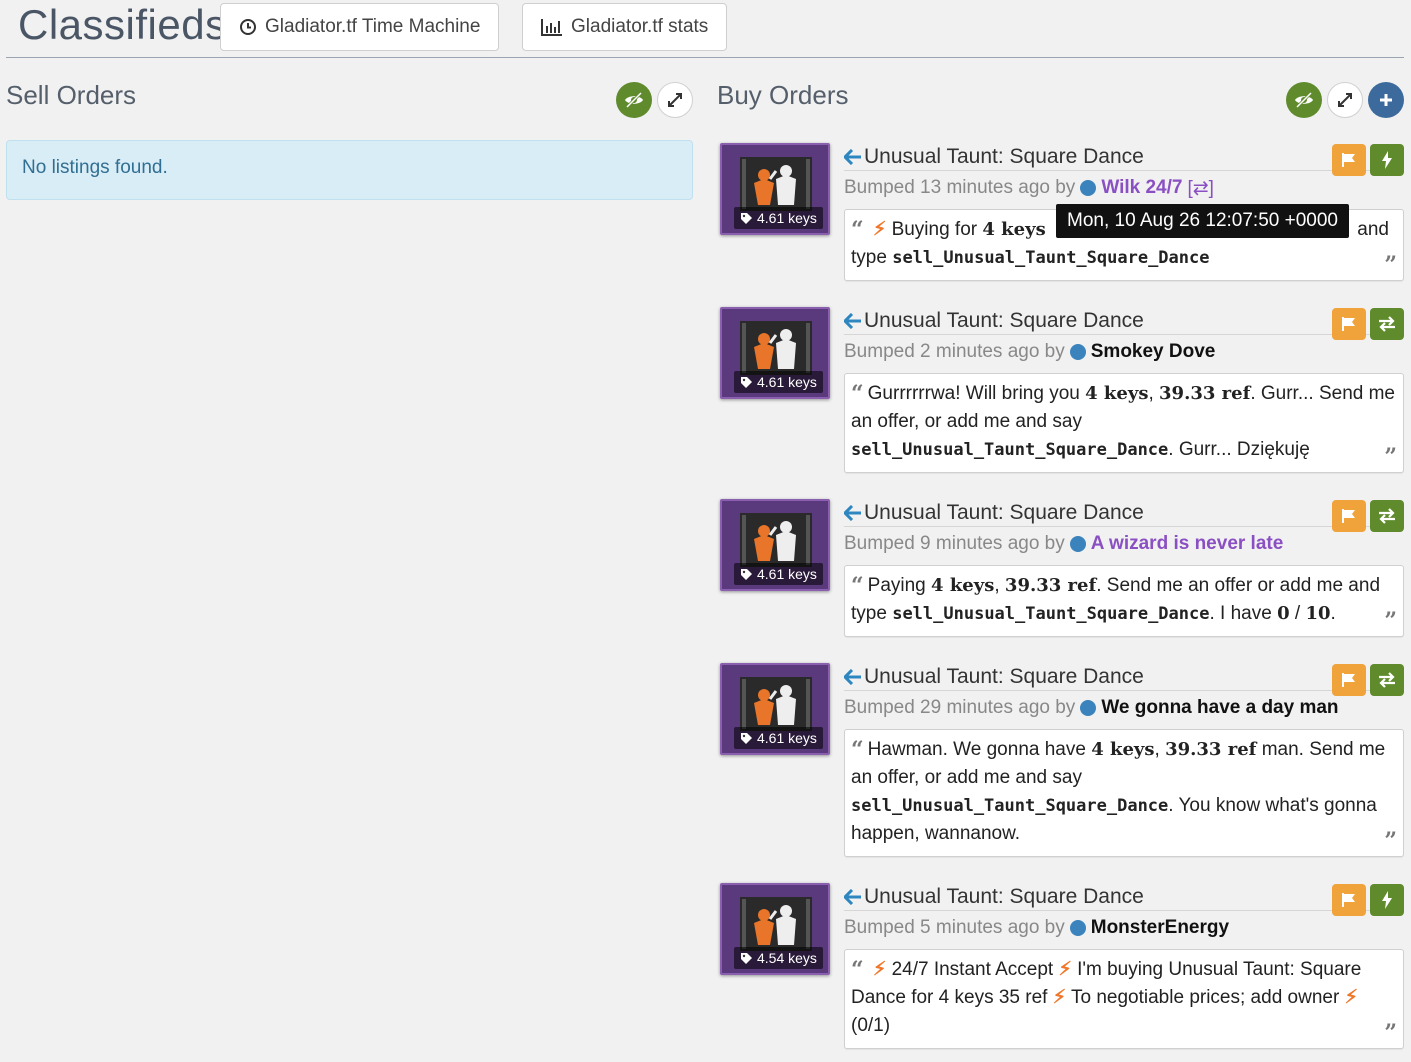 The height and width of the screenshot is (1062, 1411). What do you see at coordinates (879, 229) in the screenshot?
I see `bolt-icon: ⚡︎` at bounding box center [879, 229].